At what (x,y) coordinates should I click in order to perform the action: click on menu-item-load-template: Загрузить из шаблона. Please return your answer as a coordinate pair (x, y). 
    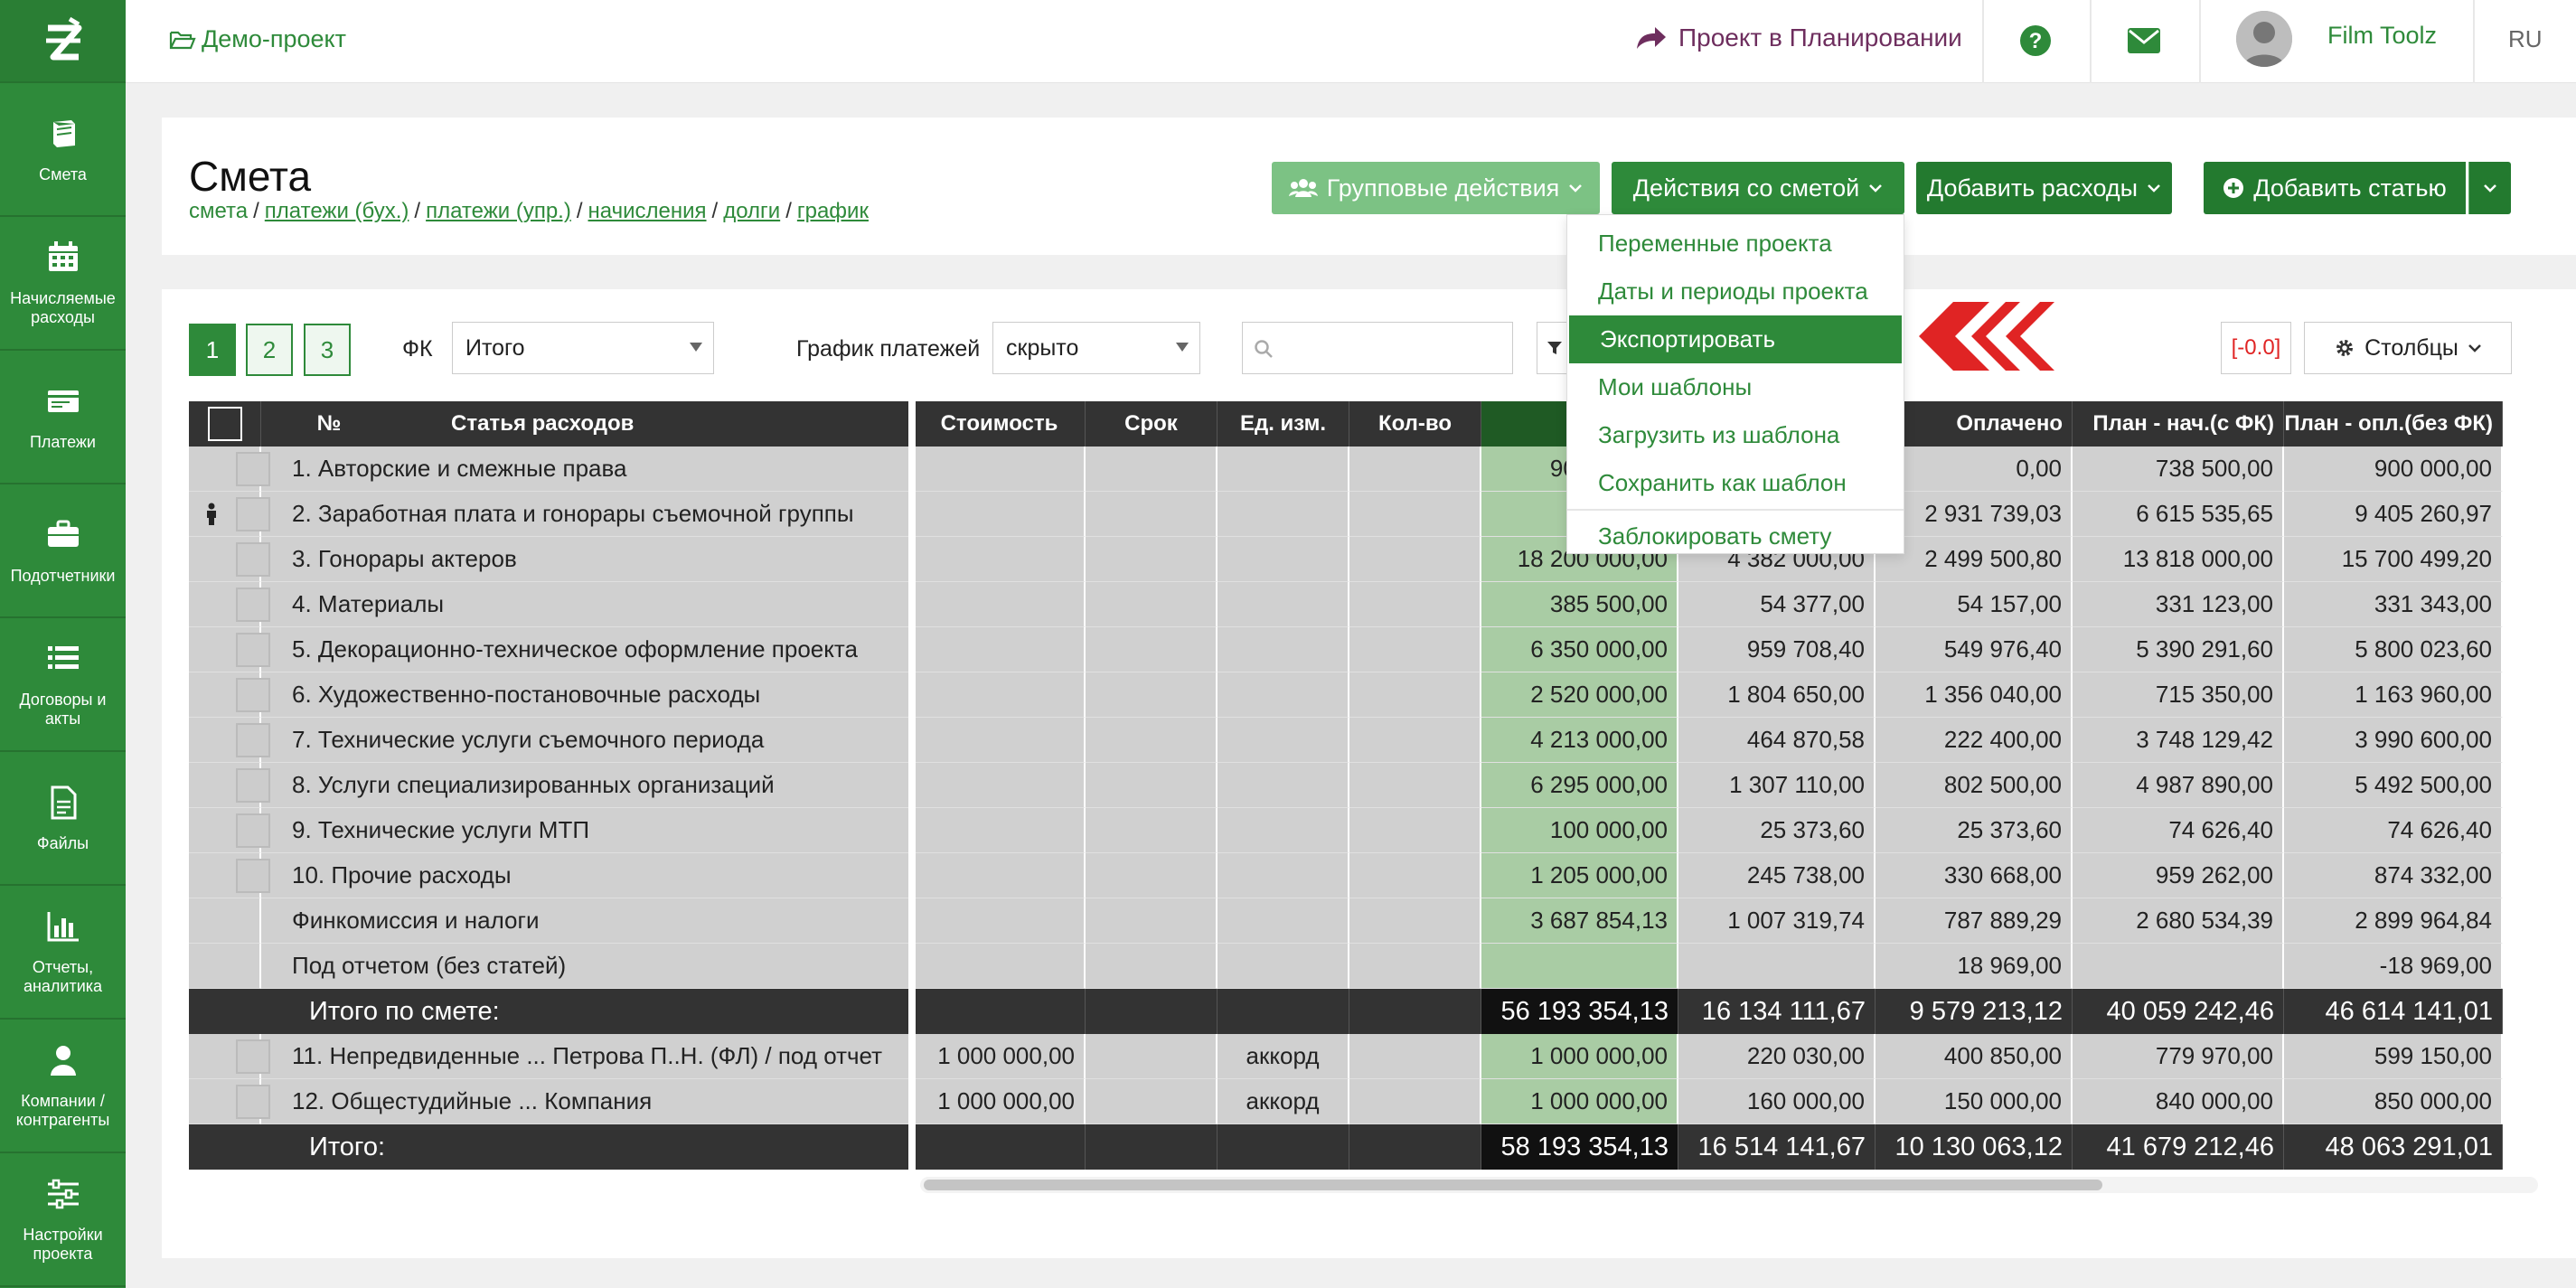
    Looking at the image, I should click on (1735, 435).